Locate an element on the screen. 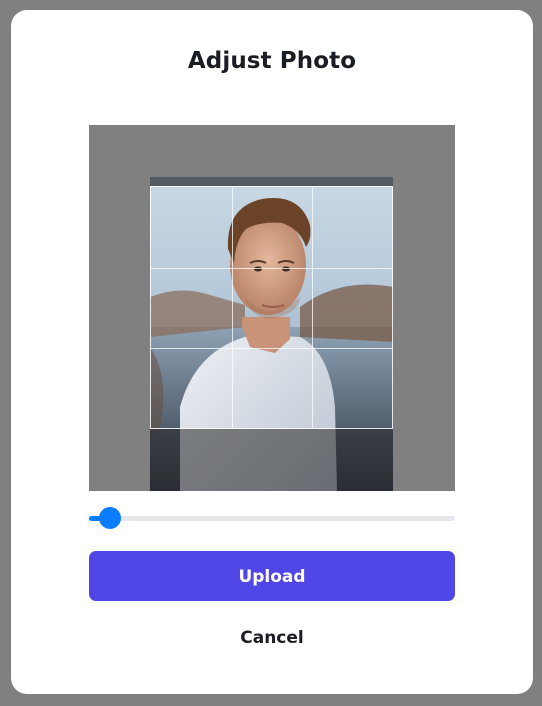 This screenshot has width=542, height=706. zoom-slider is located at coordinates (272, 518).